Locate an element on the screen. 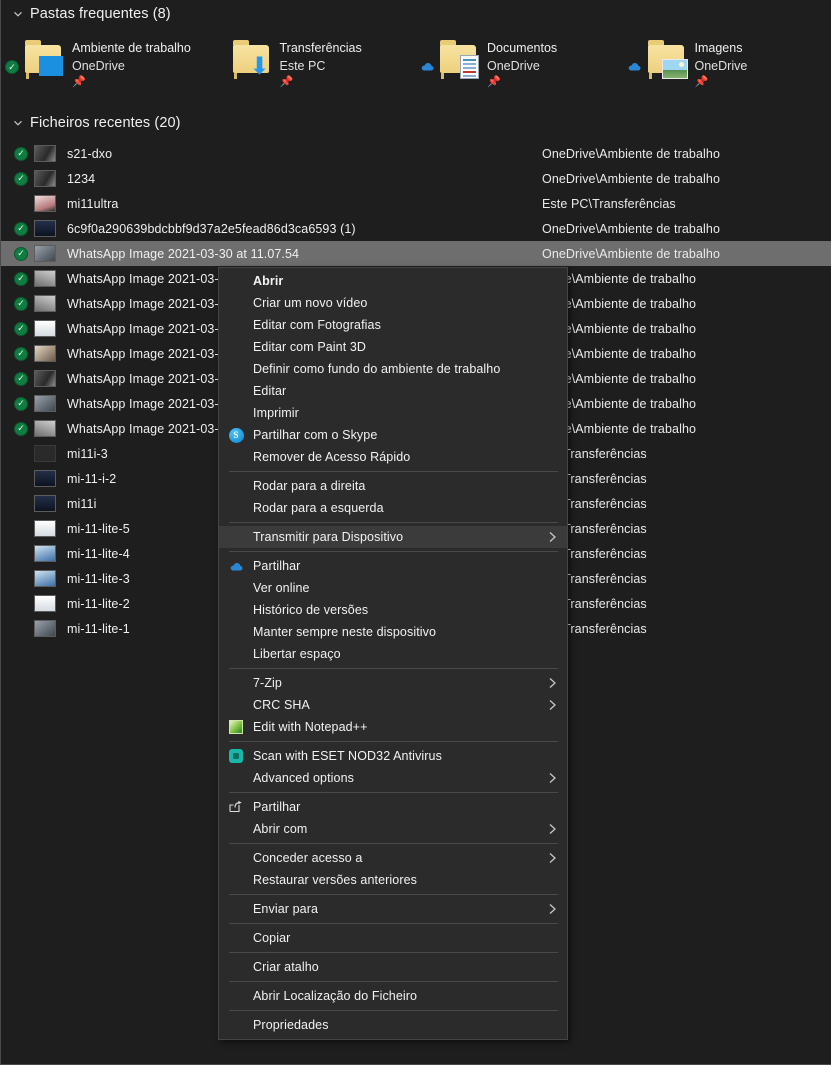 This screenshot has width=831, height=1065. menu-item-label: Abrir is located at coordinates (268, 281).